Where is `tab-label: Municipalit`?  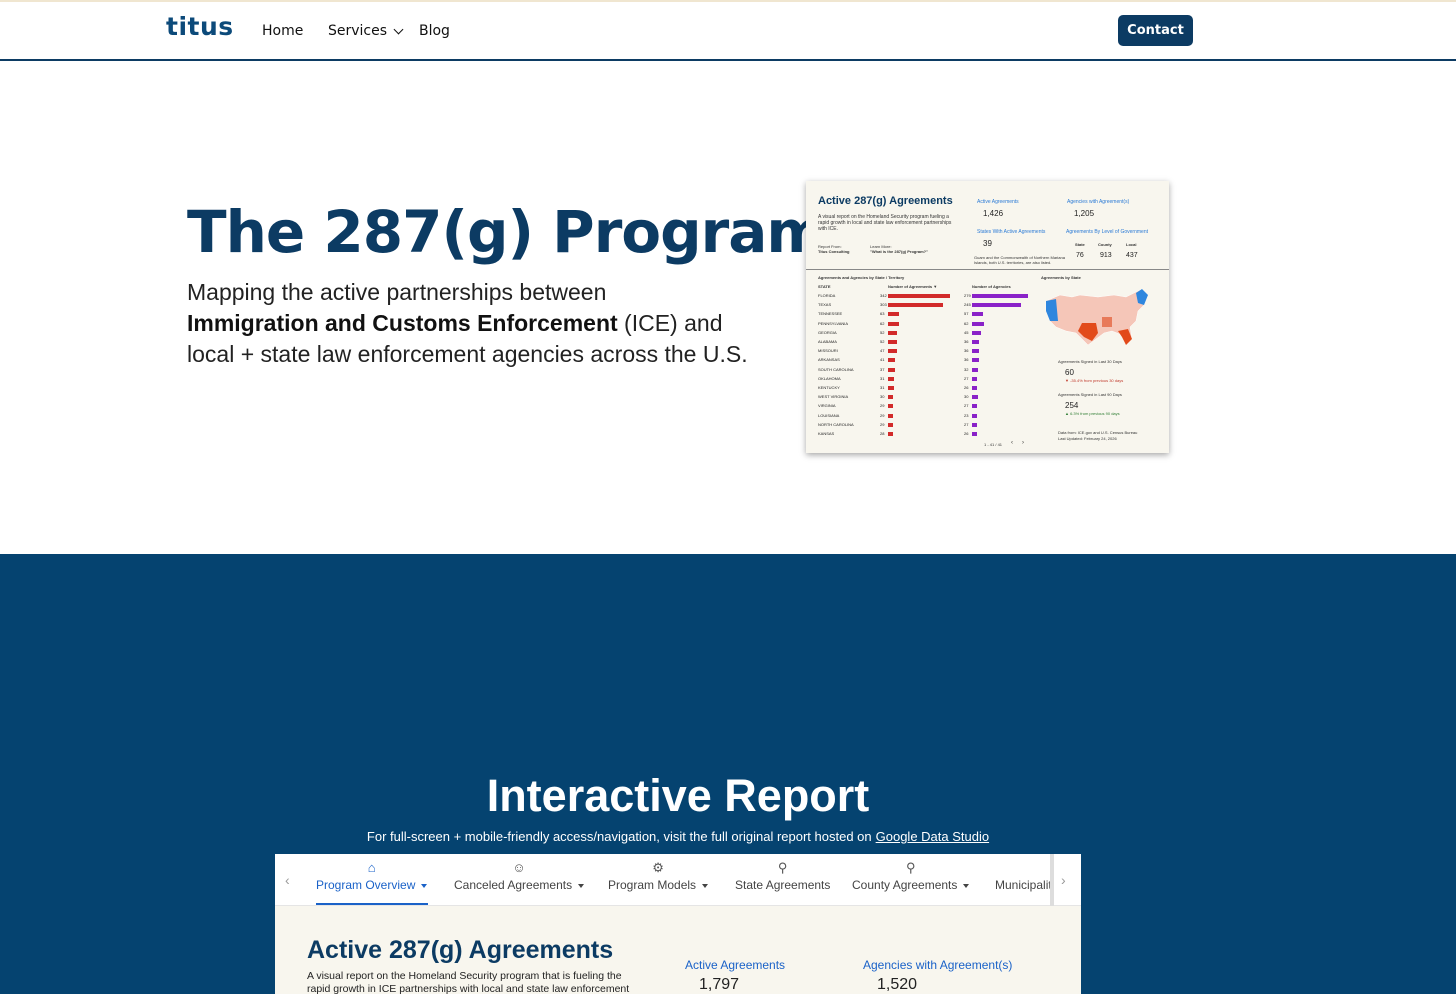 tab-label: Municipalit is located at coordinates (1023, 885).